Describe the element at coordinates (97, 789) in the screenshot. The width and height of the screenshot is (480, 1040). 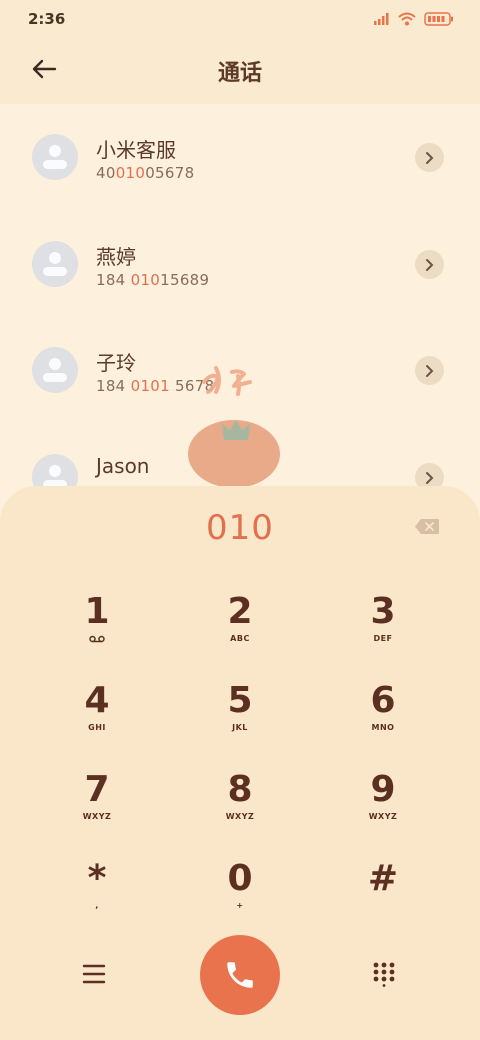
I see `key-digit: 7` at that location.